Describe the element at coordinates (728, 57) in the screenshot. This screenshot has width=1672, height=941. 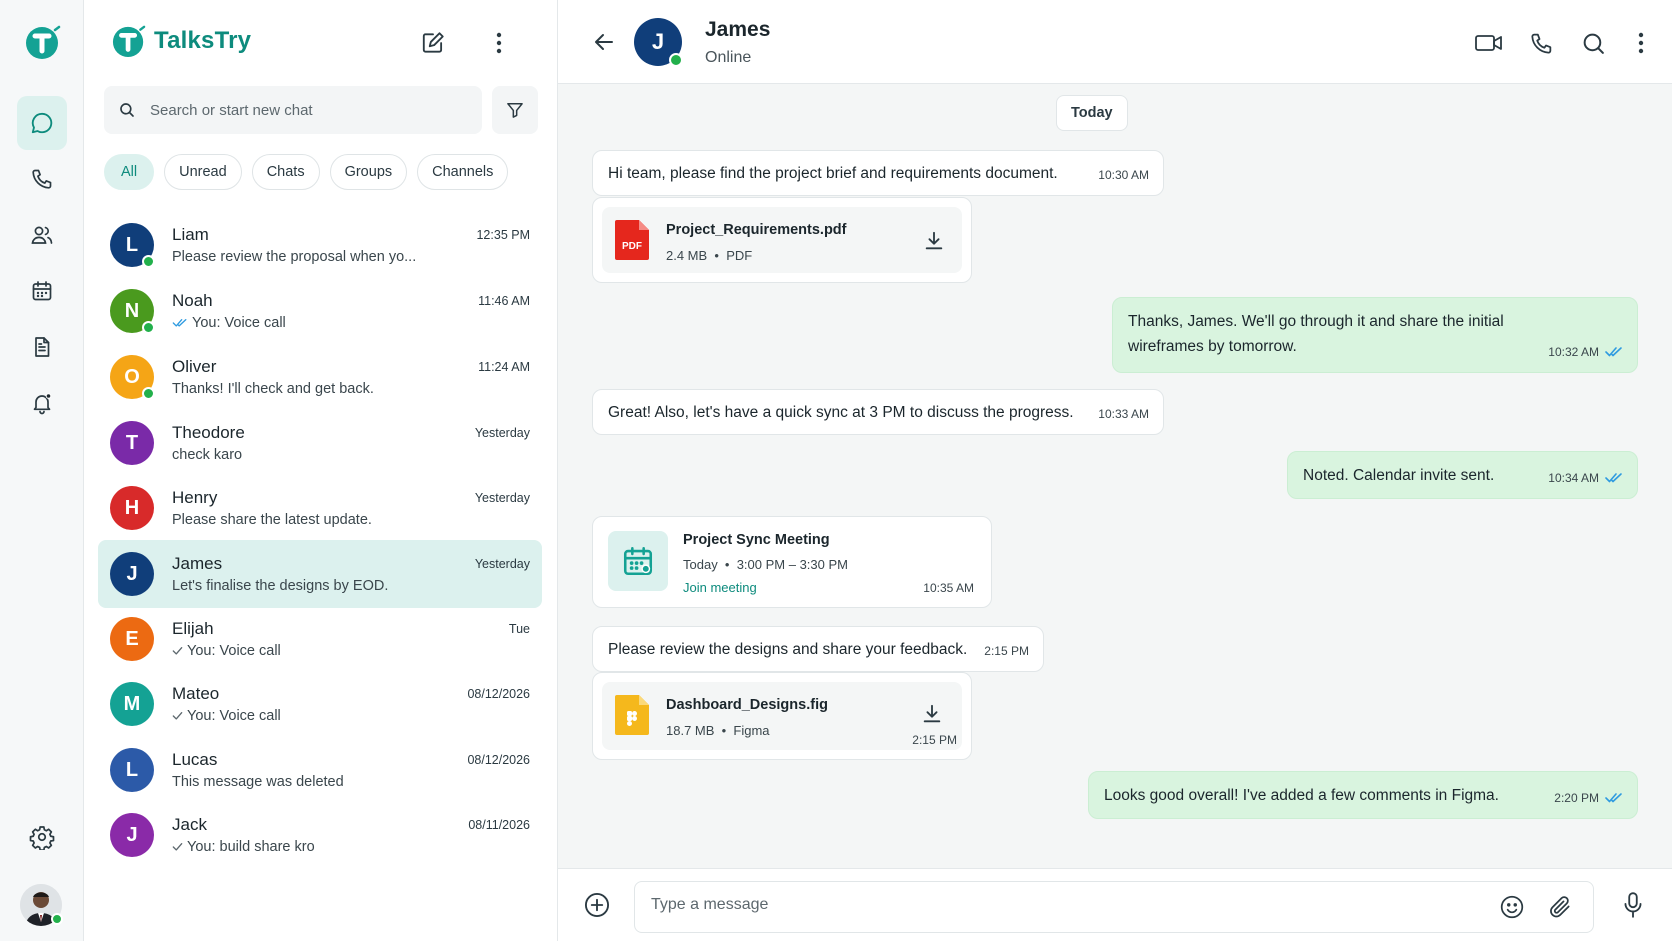
I see `contact-status: Online` at that location.